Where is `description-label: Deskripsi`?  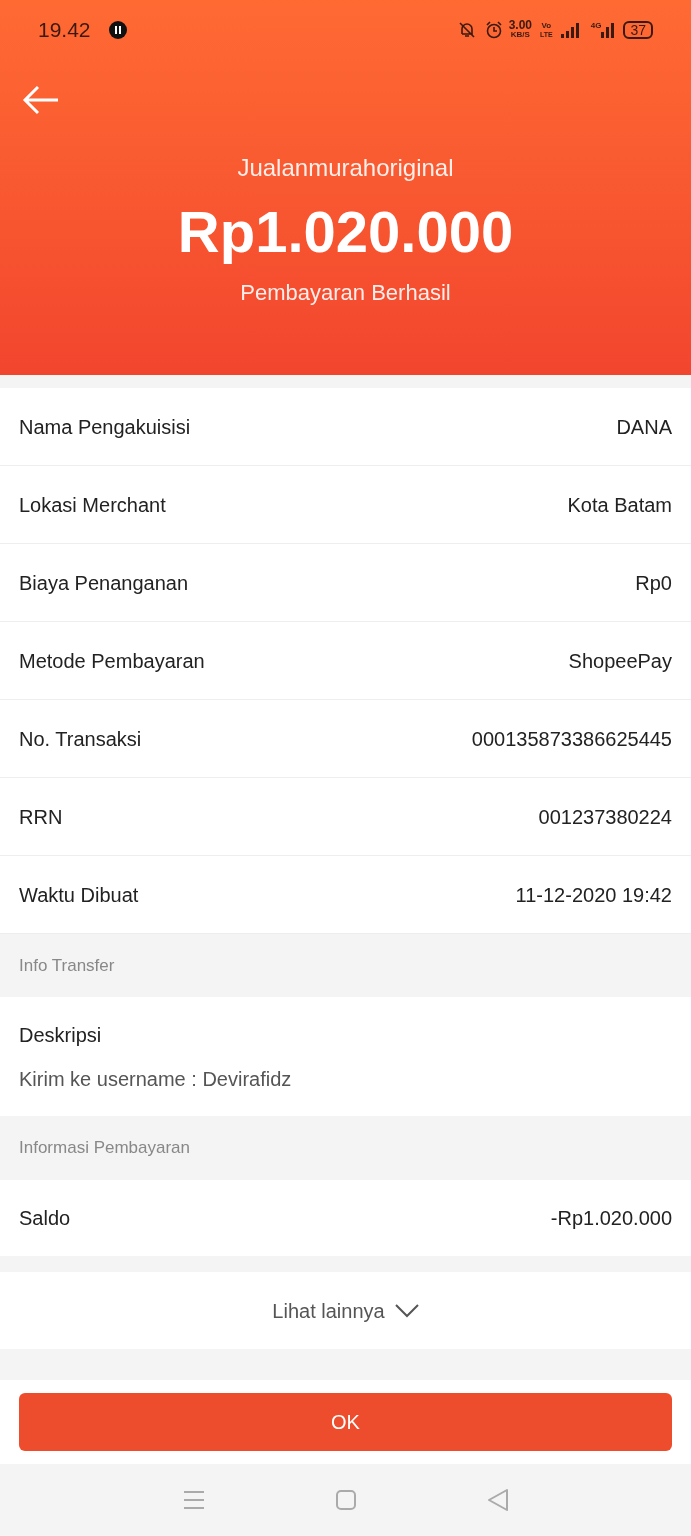 description-label: Deskripsi is located at coordinates (61, 1035).